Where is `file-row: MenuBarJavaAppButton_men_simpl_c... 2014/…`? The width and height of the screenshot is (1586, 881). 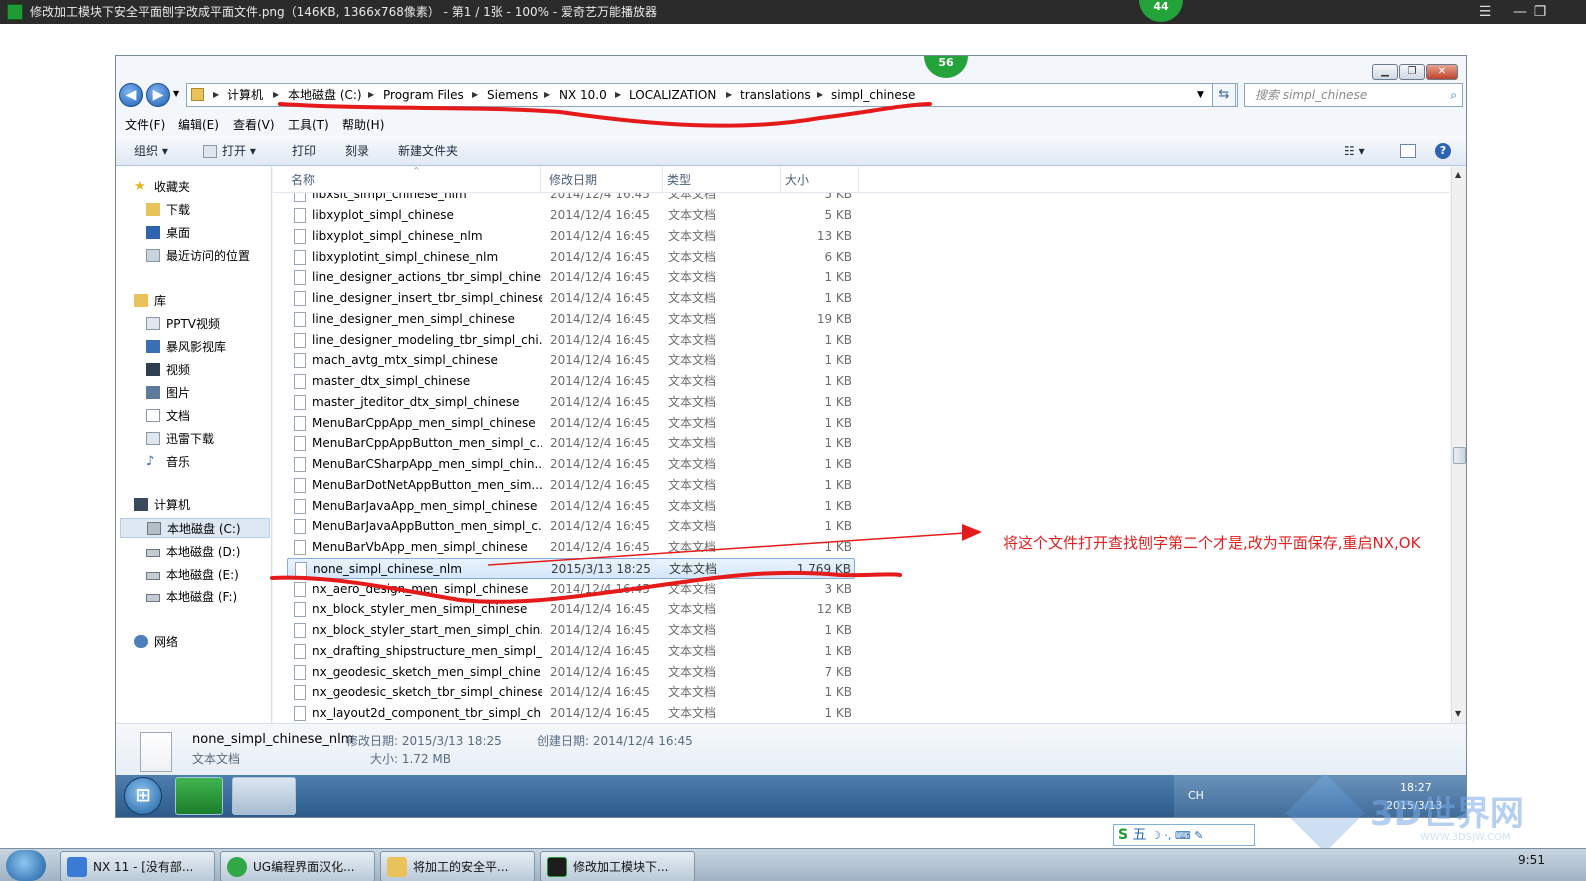
file-row: MenuBarJavaAppButton_men_simpl_c... 2014/… is located at coordinates (571, 526).